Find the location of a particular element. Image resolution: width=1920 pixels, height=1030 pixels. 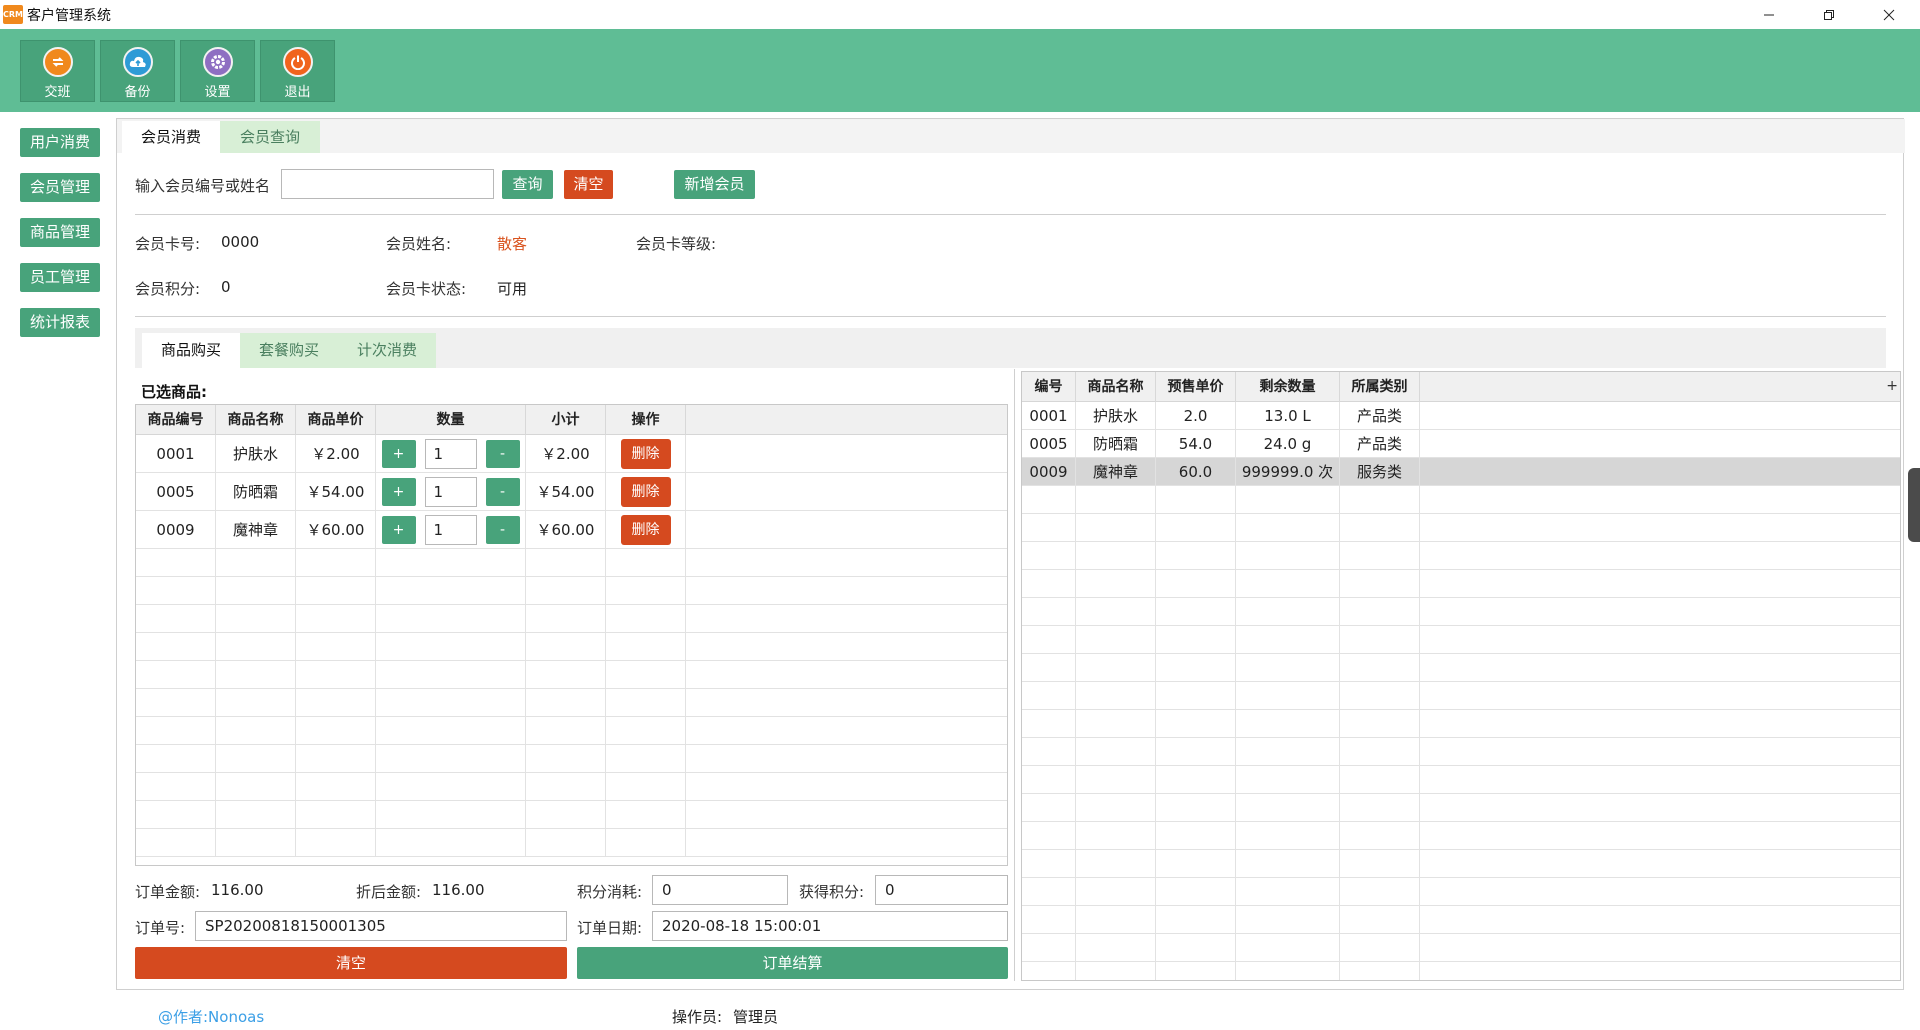

member-search-input is located at coordinates (387, 184).